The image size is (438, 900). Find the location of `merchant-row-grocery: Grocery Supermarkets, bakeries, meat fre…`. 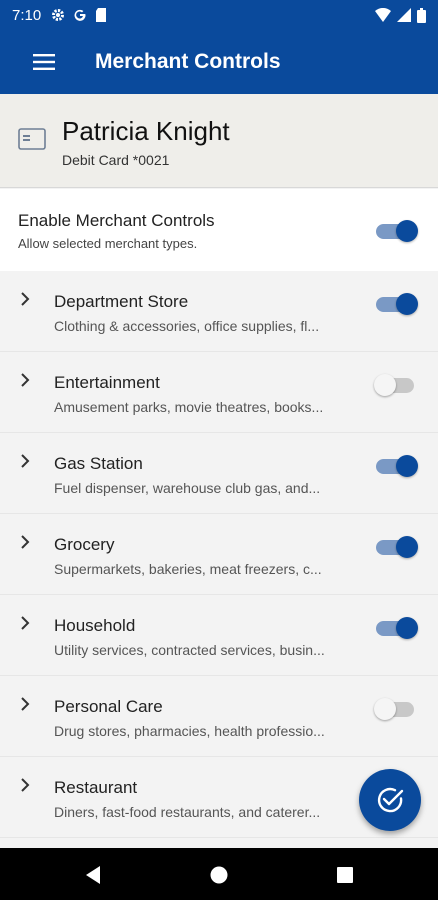

merchant-row-grocery: Grocery Supermarkets, bakeries, meat fre… is located at coordinates (219, 554).